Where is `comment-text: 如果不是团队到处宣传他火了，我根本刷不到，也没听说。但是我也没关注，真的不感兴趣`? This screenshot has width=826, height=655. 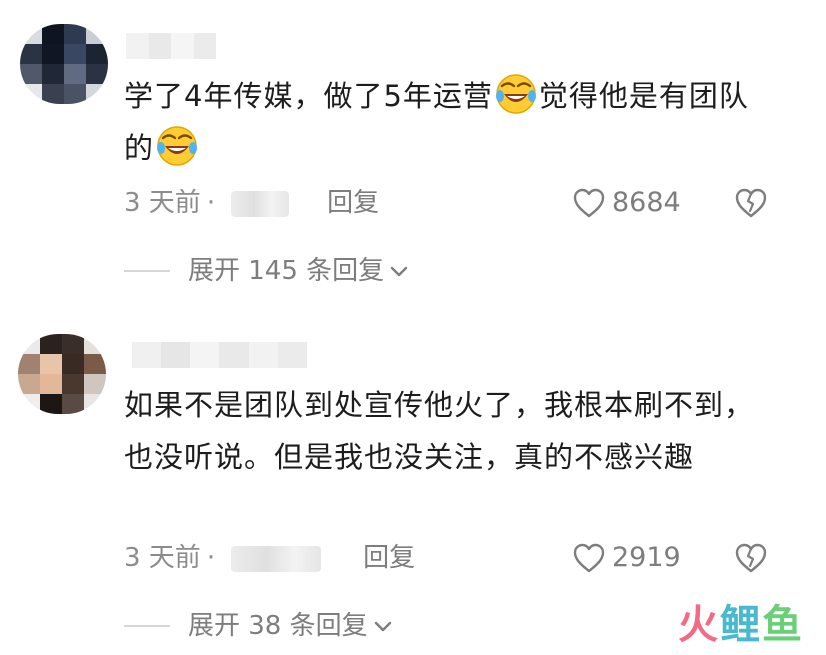
comment-text: 如果不是团队到处宣传他火了，我根本刷不到，也没听说。但是我也没关注，真的不感兴趣 is located at coordinates (439, 431).